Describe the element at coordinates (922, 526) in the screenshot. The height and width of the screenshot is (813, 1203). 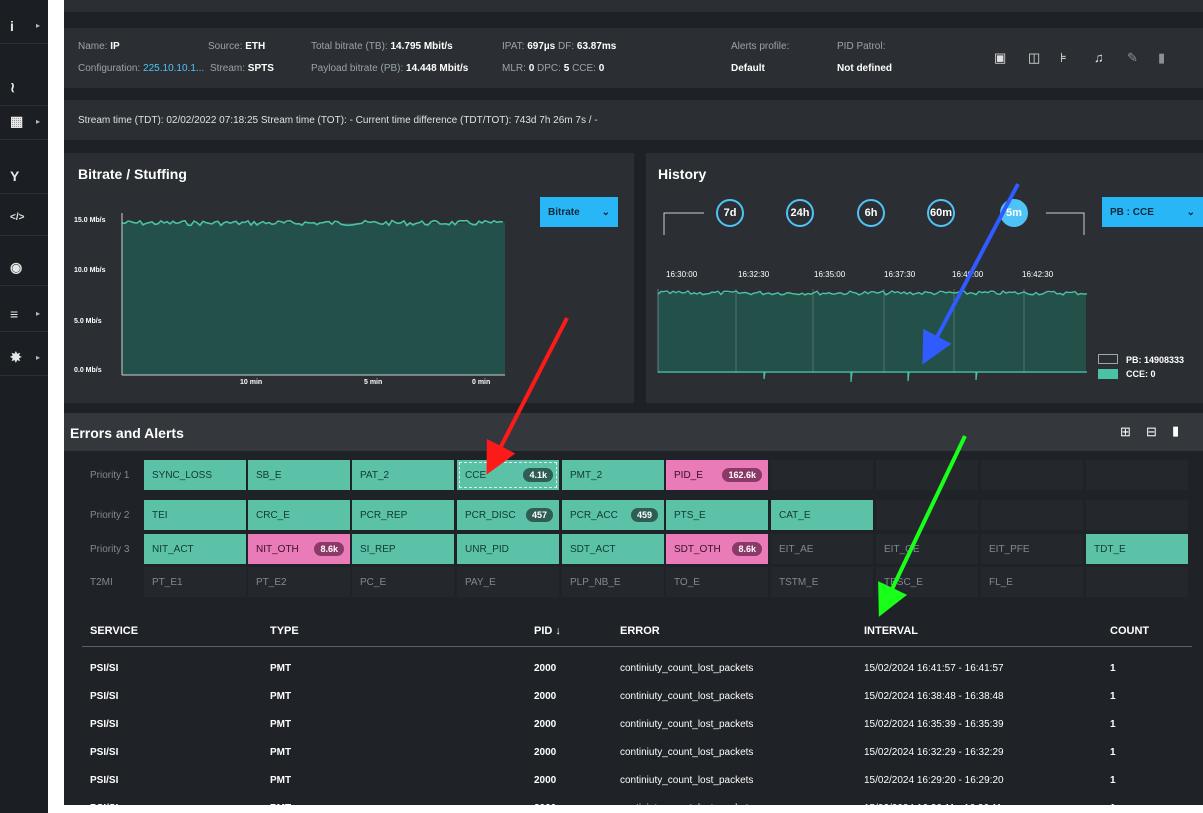
I see `green-arrow` at that location.